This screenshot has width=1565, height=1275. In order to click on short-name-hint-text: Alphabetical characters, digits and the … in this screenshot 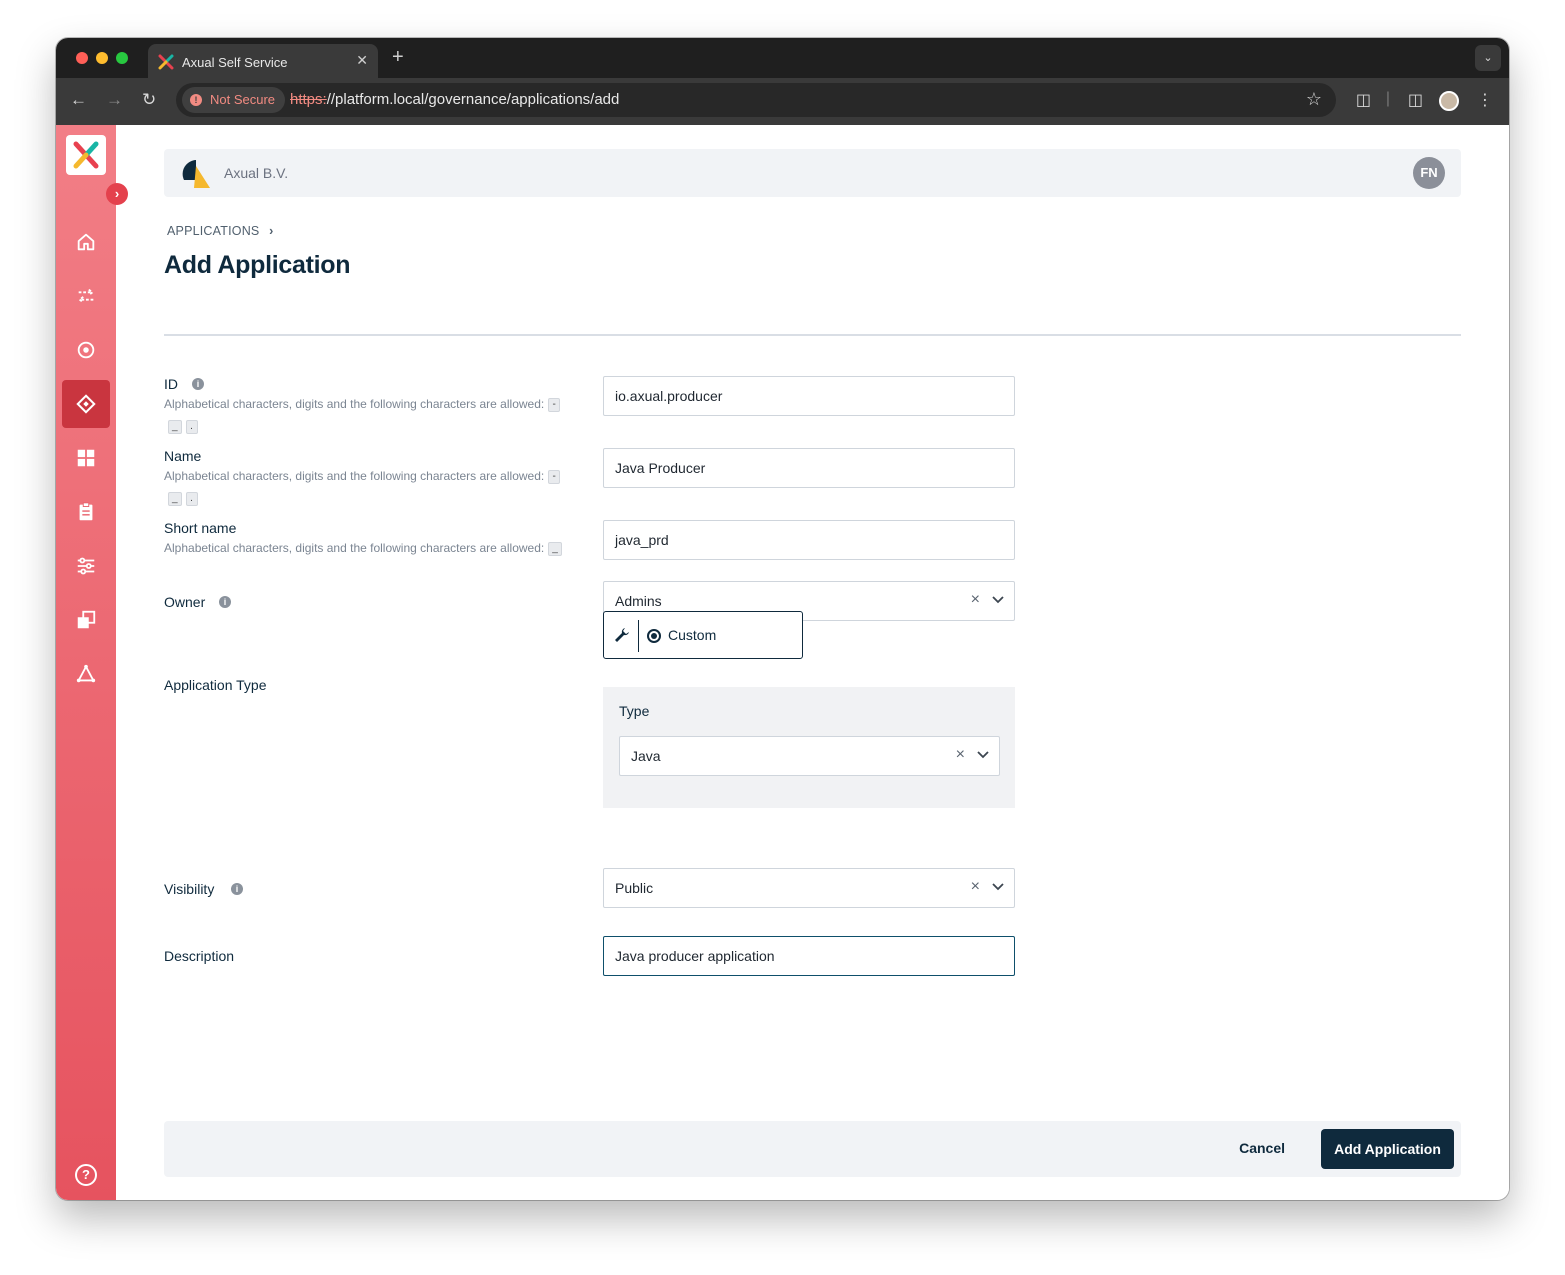, I will do `click(354, 548)`.